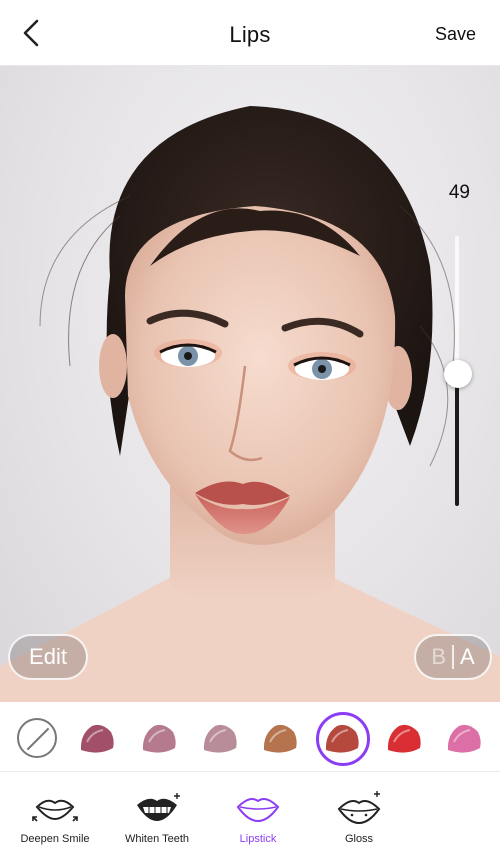 This screenshot has height=855, width=500. I want to click on top-bar: Lips Save, so click(250, 33).